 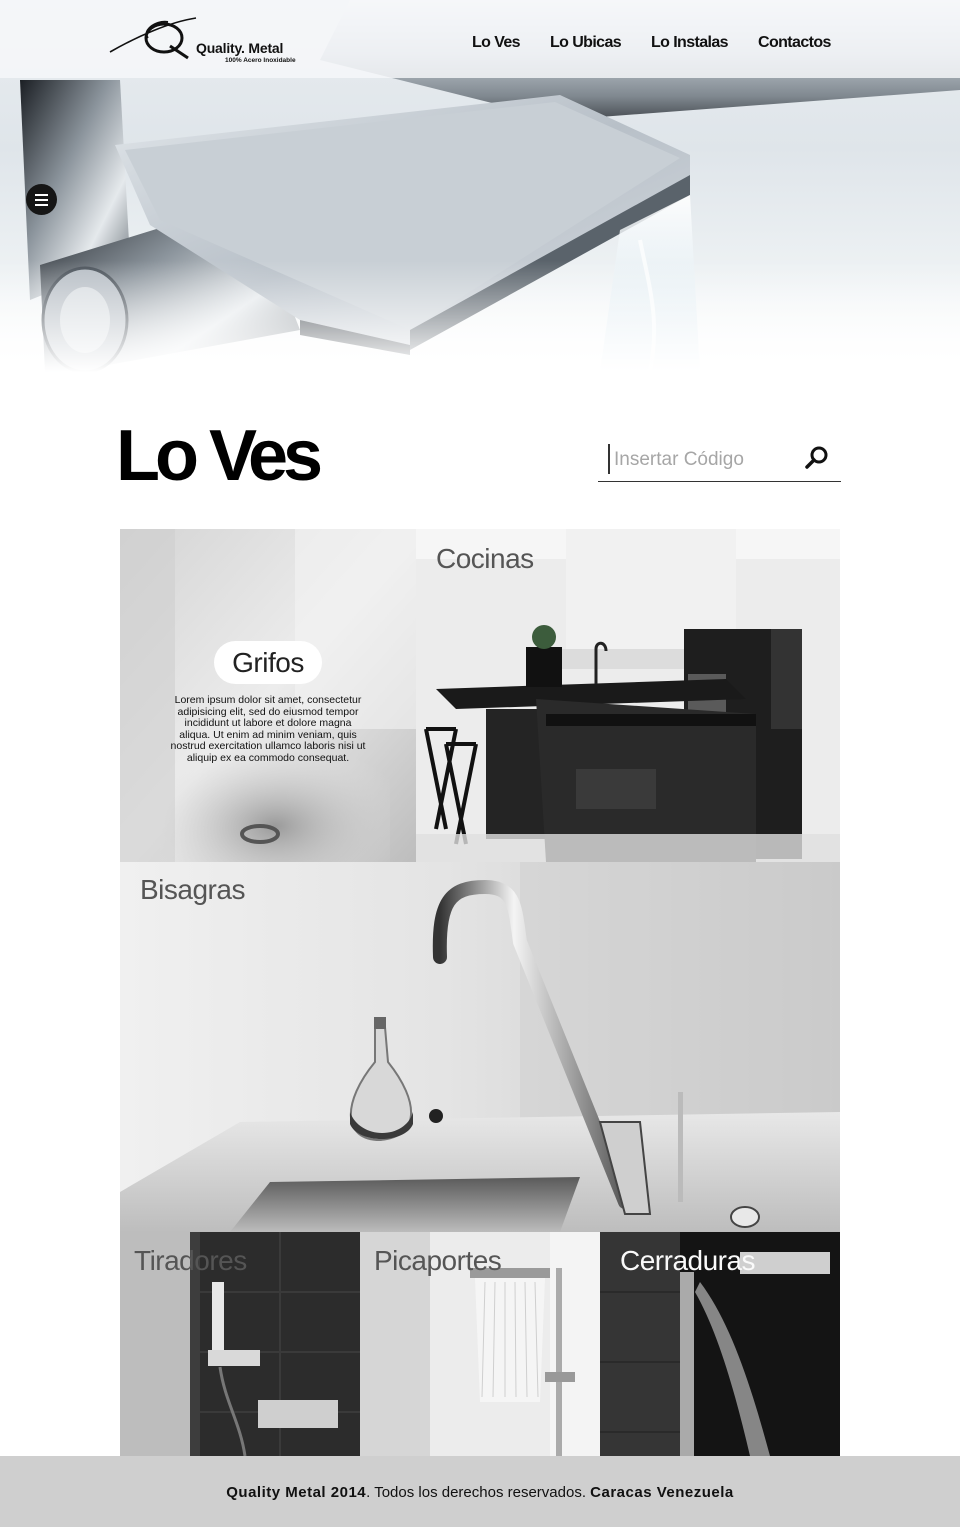 I want to click on cocinas-kitchen-image, so click(x=628, y=695).